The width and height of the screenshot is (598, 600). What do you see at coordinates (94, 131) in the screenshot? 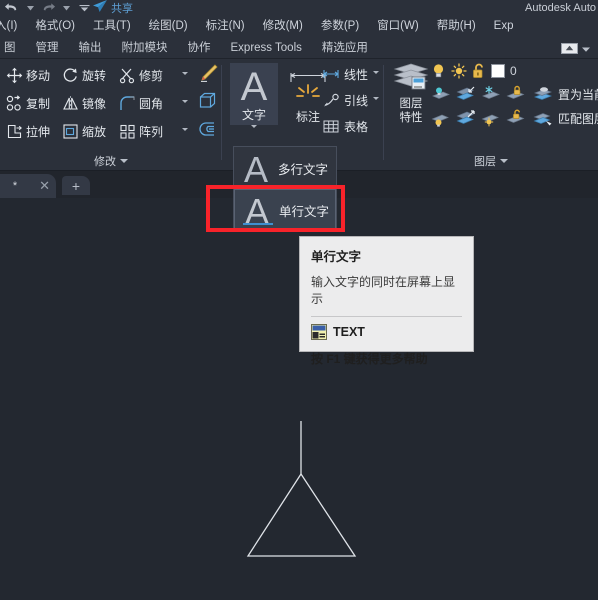
I see `modify-scale-label: 缩放` at bounding box center [94, 131].